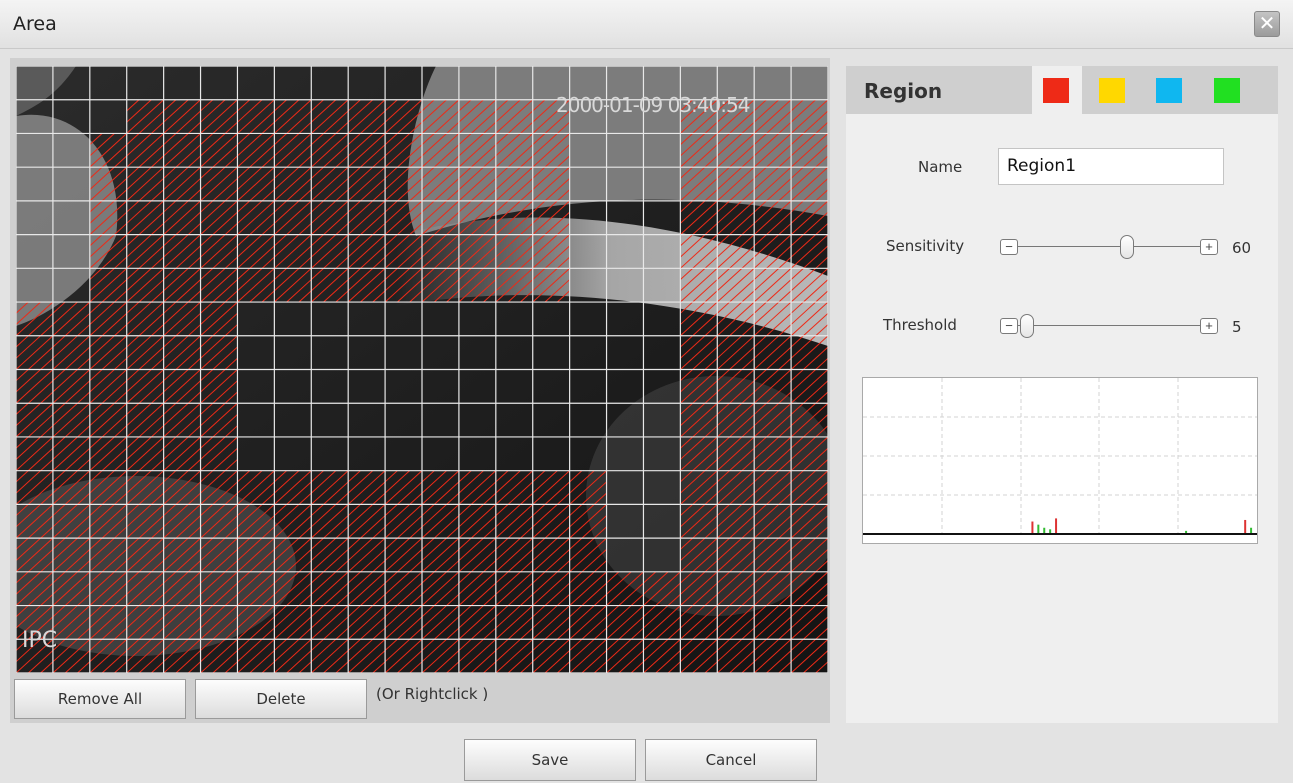 The width and height of the screenshot is (1293, 783). I want to click on sensitivity-thumb, so click(1127, 247).